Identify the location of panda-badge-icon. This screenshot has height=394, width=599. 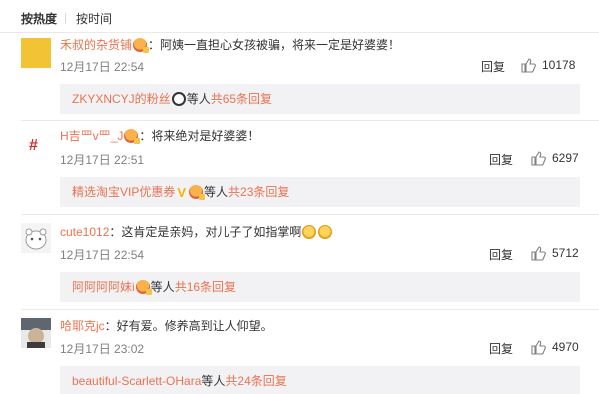
(178, 99).